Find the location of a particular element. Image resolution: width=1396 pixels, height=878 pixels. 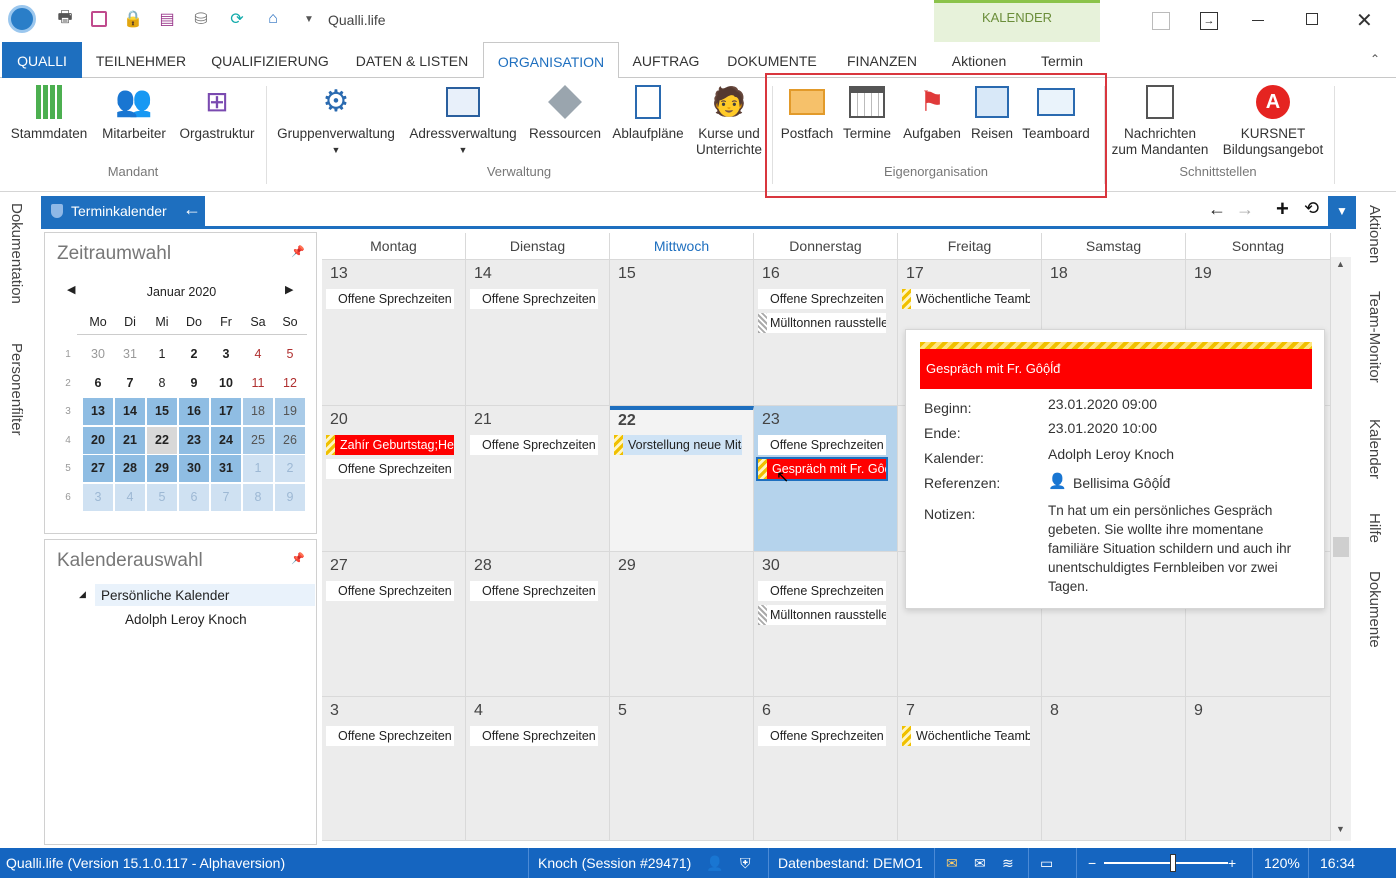

mini-day: 5 is located at coordinates (290, 354).